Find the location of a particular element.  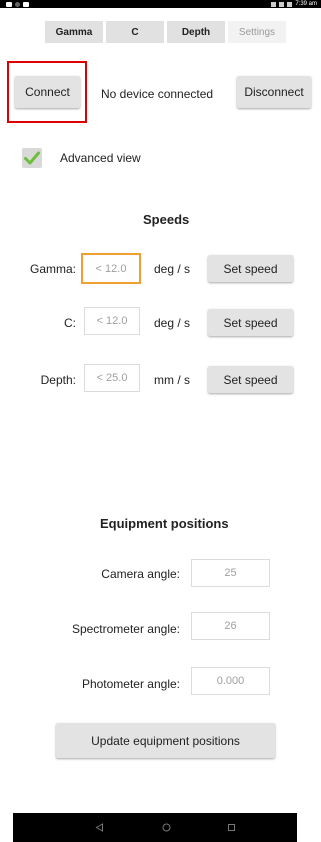

tab-gamma: Gamma is located at coordinates (74, 32).